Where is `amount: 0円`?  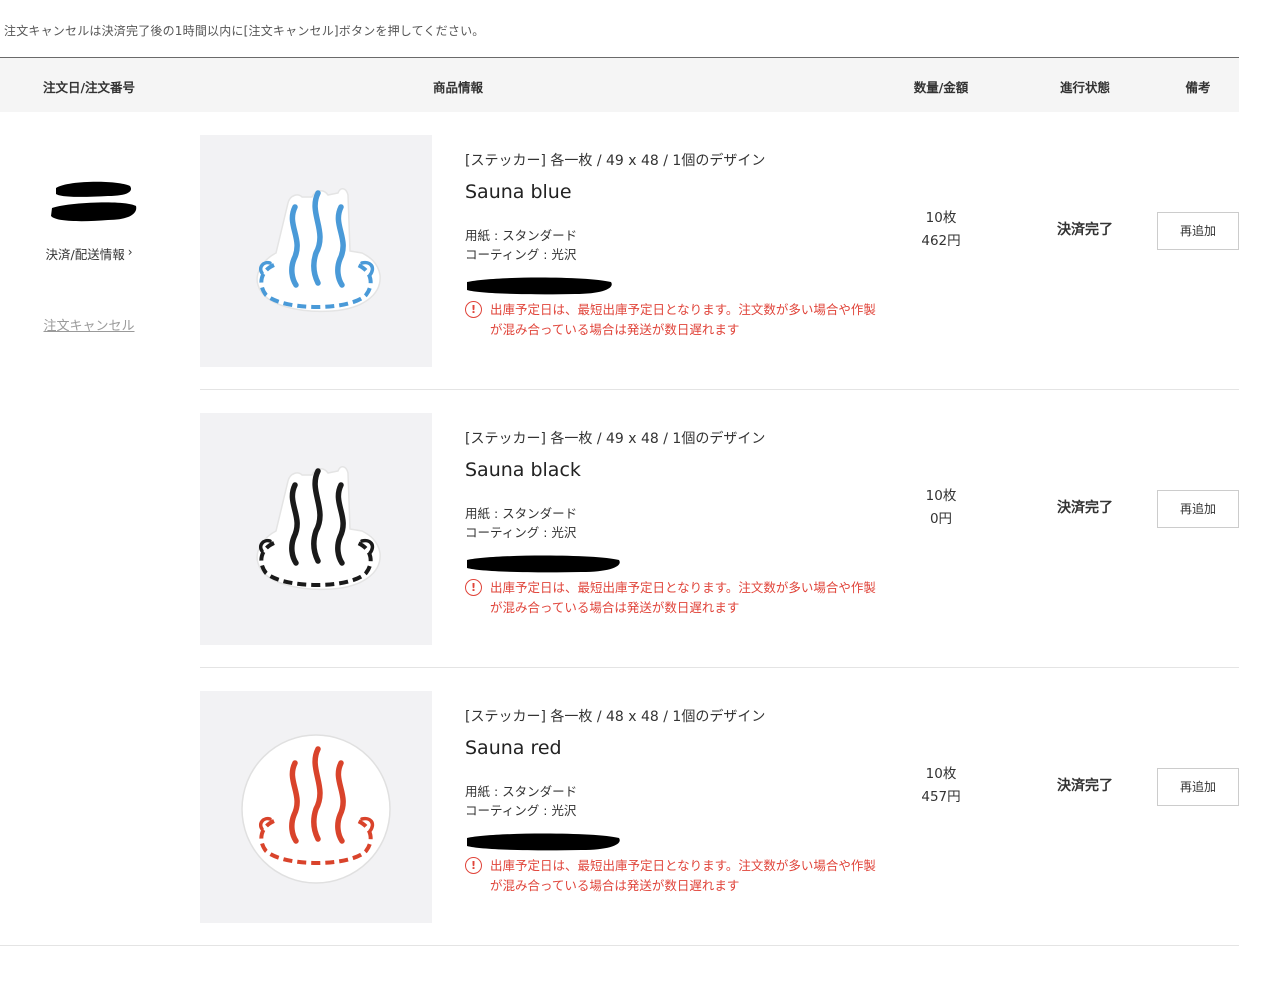 amount: 0円 is located at coordinates (941, 519).